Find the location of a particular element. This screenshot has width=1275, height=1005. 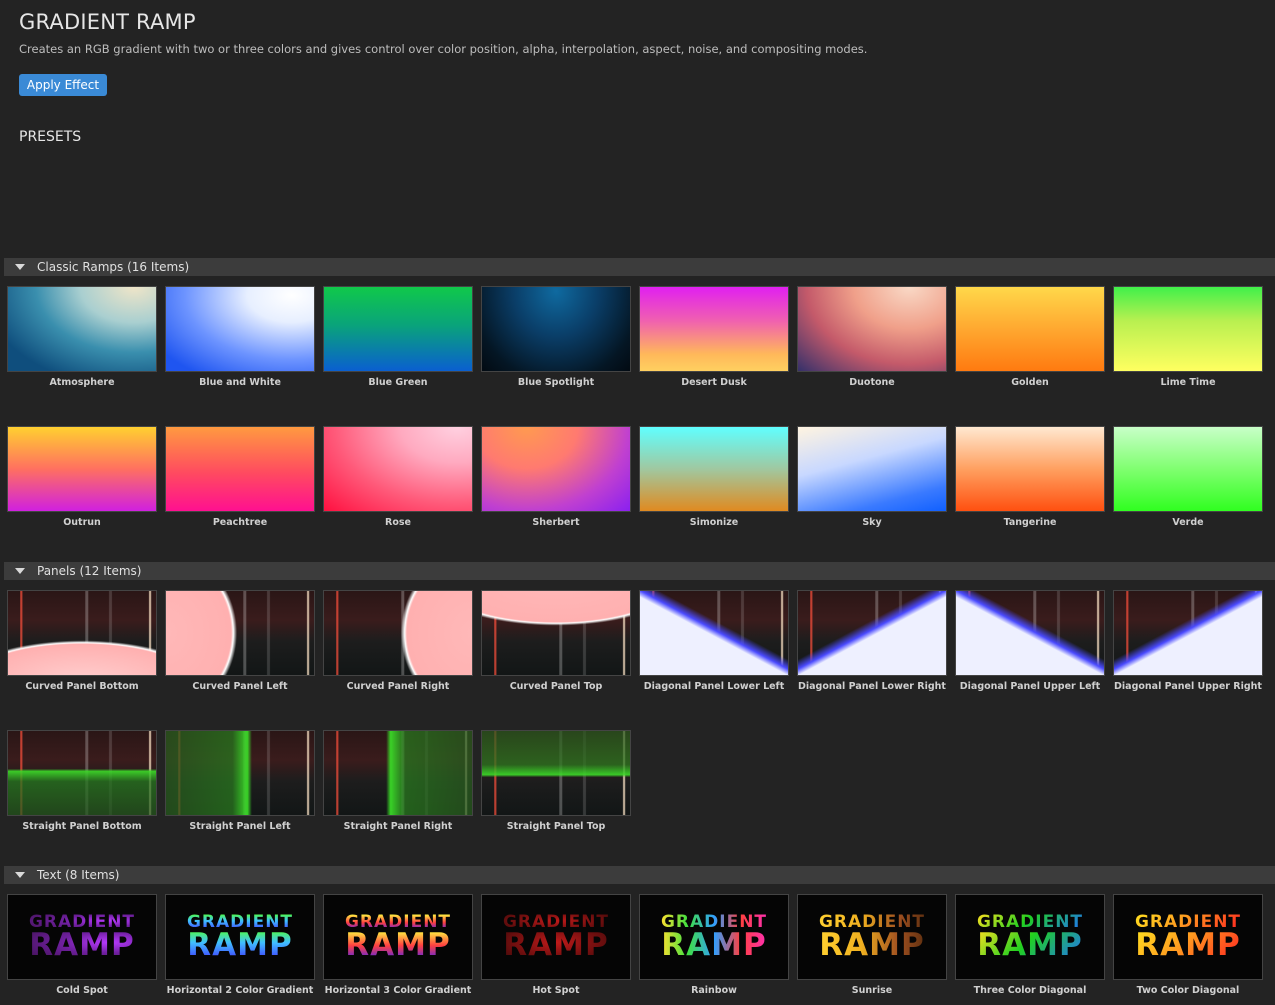

preset-tile: Lime Time is located at coordinates (1188, 337).